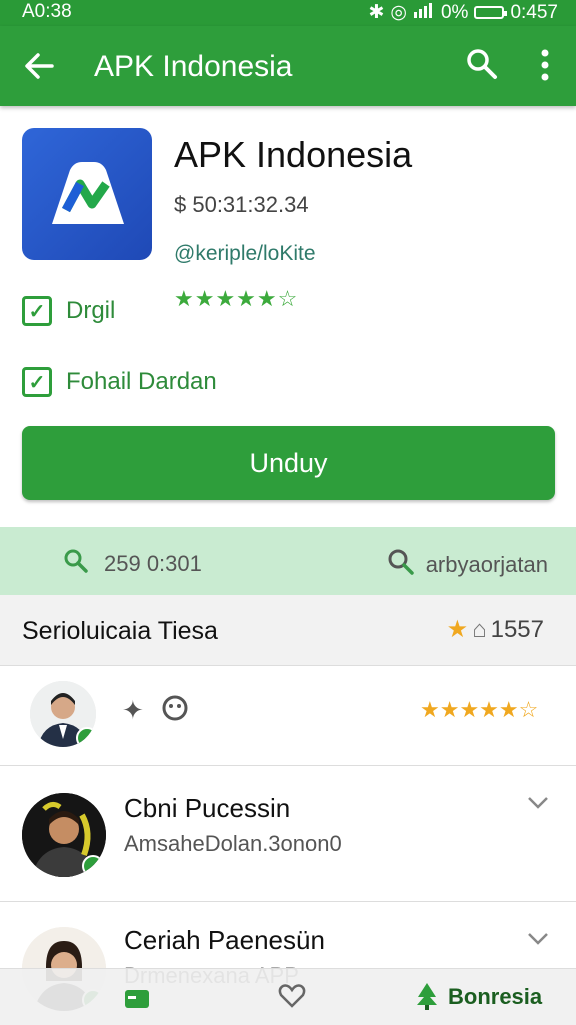 The height and width of the screenshot is (1025, 576). What do you see at coordinates (479, 709) in the screenshot?
I see `review-stars: ★★★★★☆` at bounding box center [479, 709].